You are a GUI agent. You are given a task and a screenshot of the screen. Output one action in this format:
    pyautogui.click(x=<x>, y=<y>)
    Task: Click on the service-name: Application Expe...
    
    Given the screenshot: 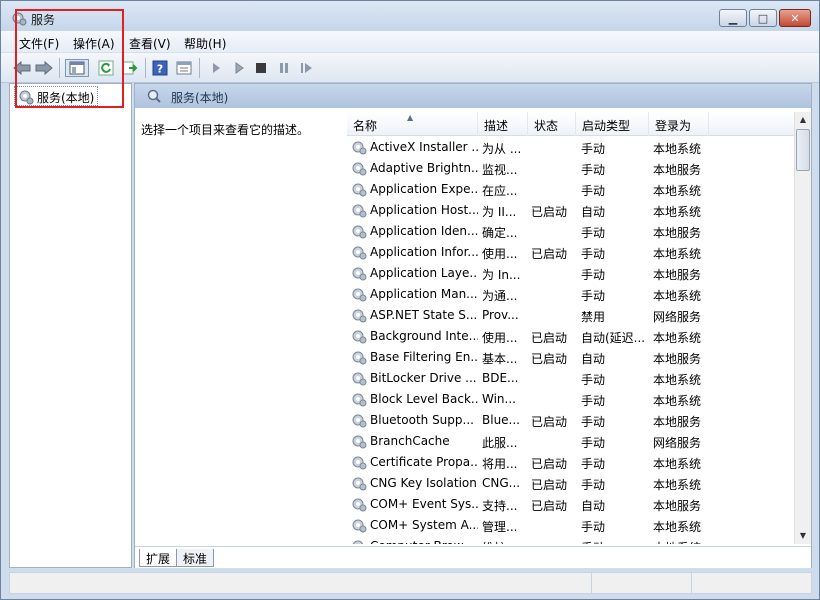 What is the action you would take?
    pyautogui.click(x=424, y=189)
    